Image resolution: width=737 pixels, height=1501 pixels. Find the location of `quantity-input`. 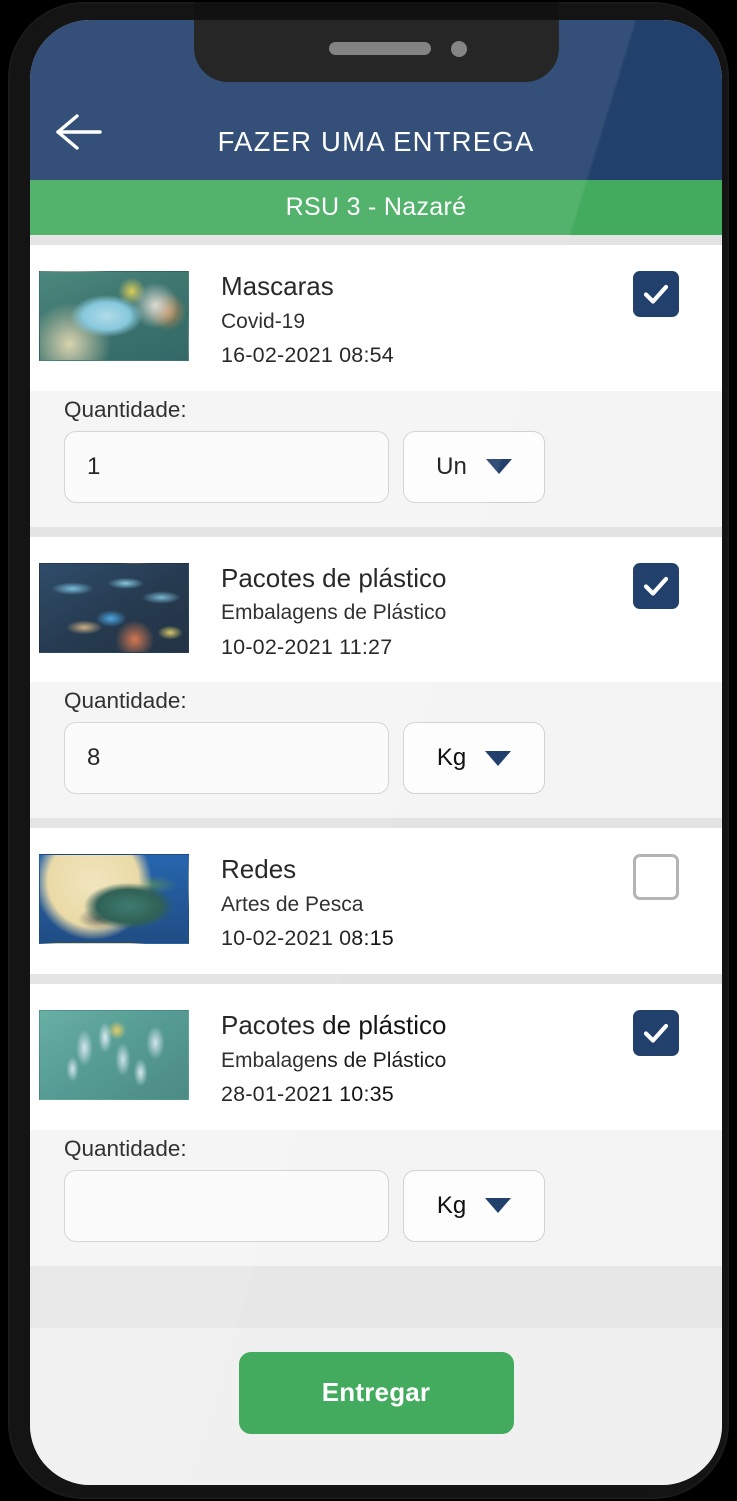

quantity-input is located at coordinates (226, 1205).